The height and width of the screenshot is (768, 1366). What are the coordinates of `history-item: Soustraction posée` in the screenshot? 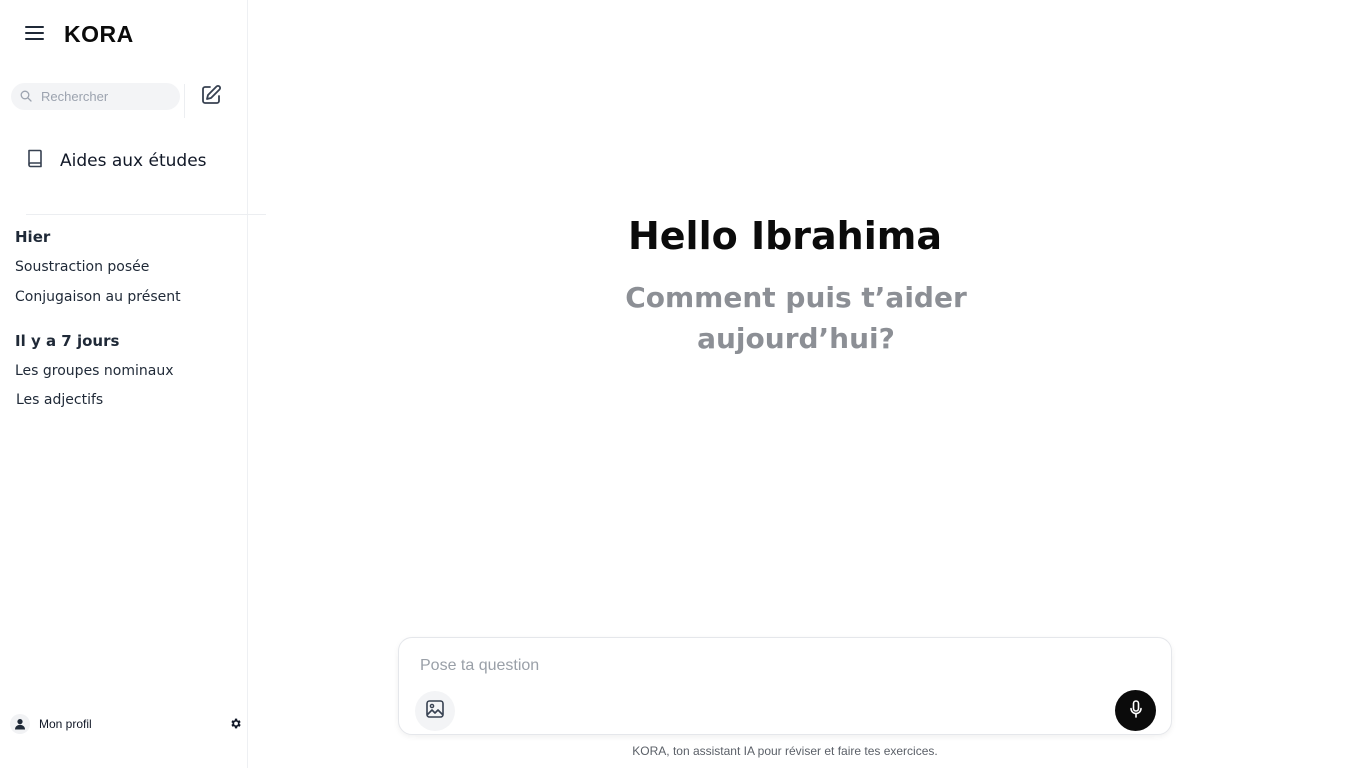 It's located at (82, 267).